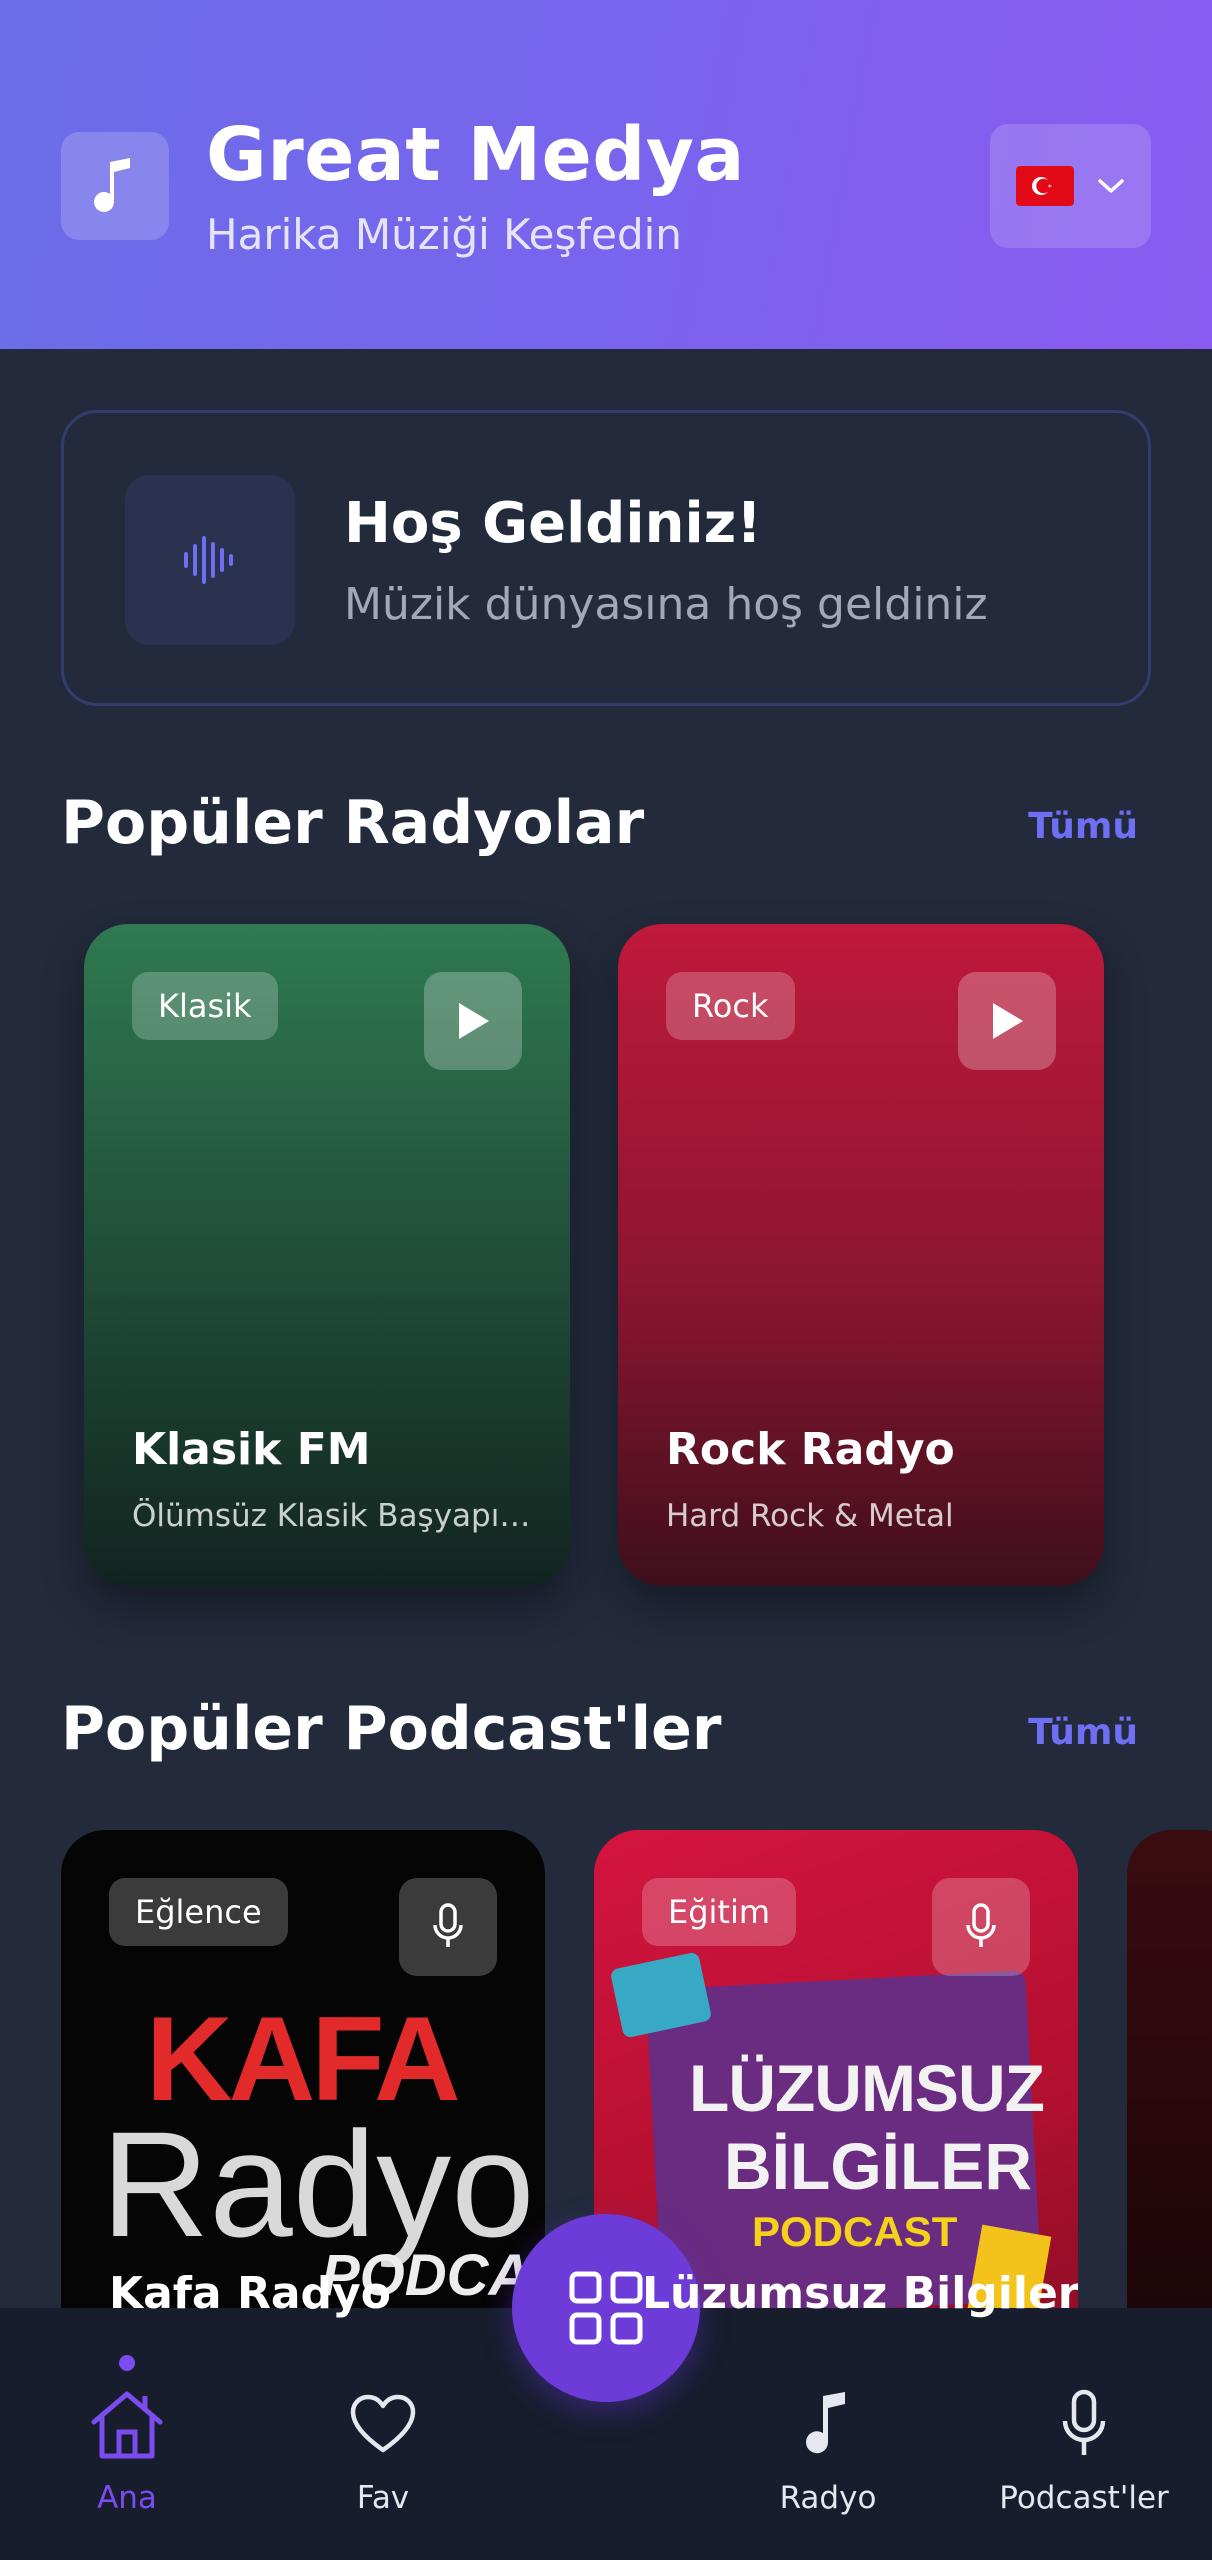 This screenshot has height=2560, width=1212. What do you see at coordinates (250, 2293) in the screenshot?
I see `podcast-title: Kafa Radyo` at bounding box center [250, 2293].